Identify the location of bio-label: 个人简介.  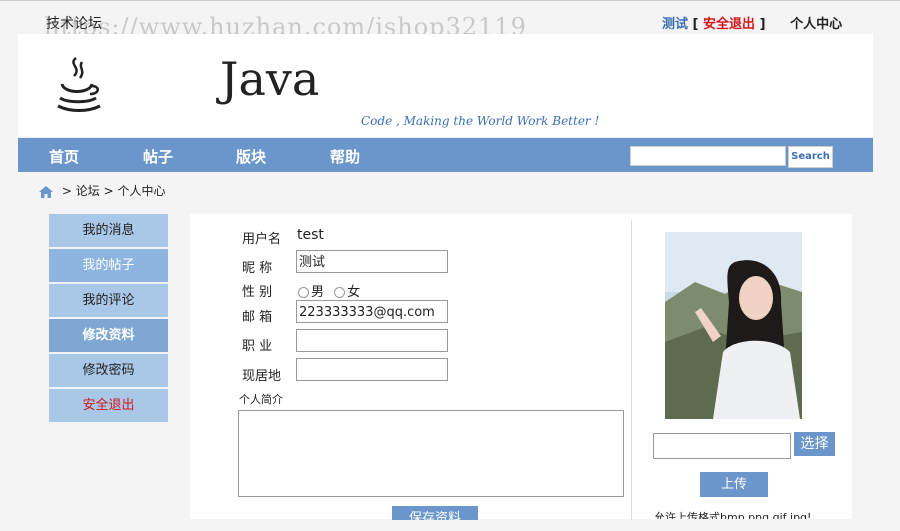
(261, 399).